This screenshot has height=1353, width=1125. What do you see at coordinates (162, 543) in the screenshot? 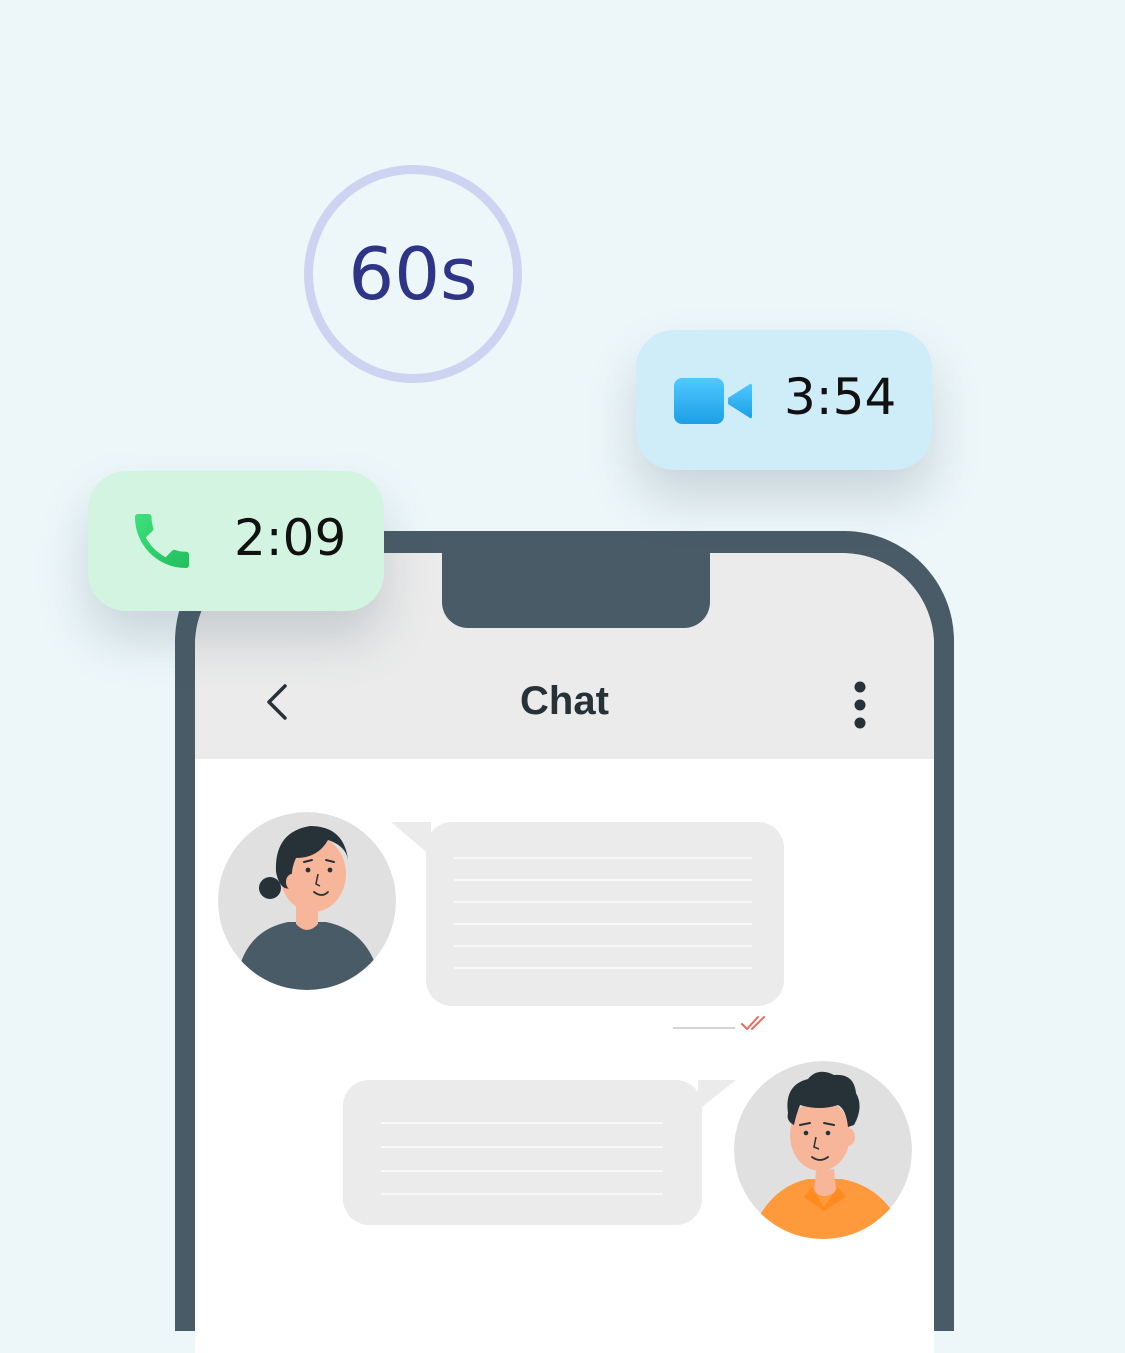
I see `phone-icon` at bounding box center [162, 543].